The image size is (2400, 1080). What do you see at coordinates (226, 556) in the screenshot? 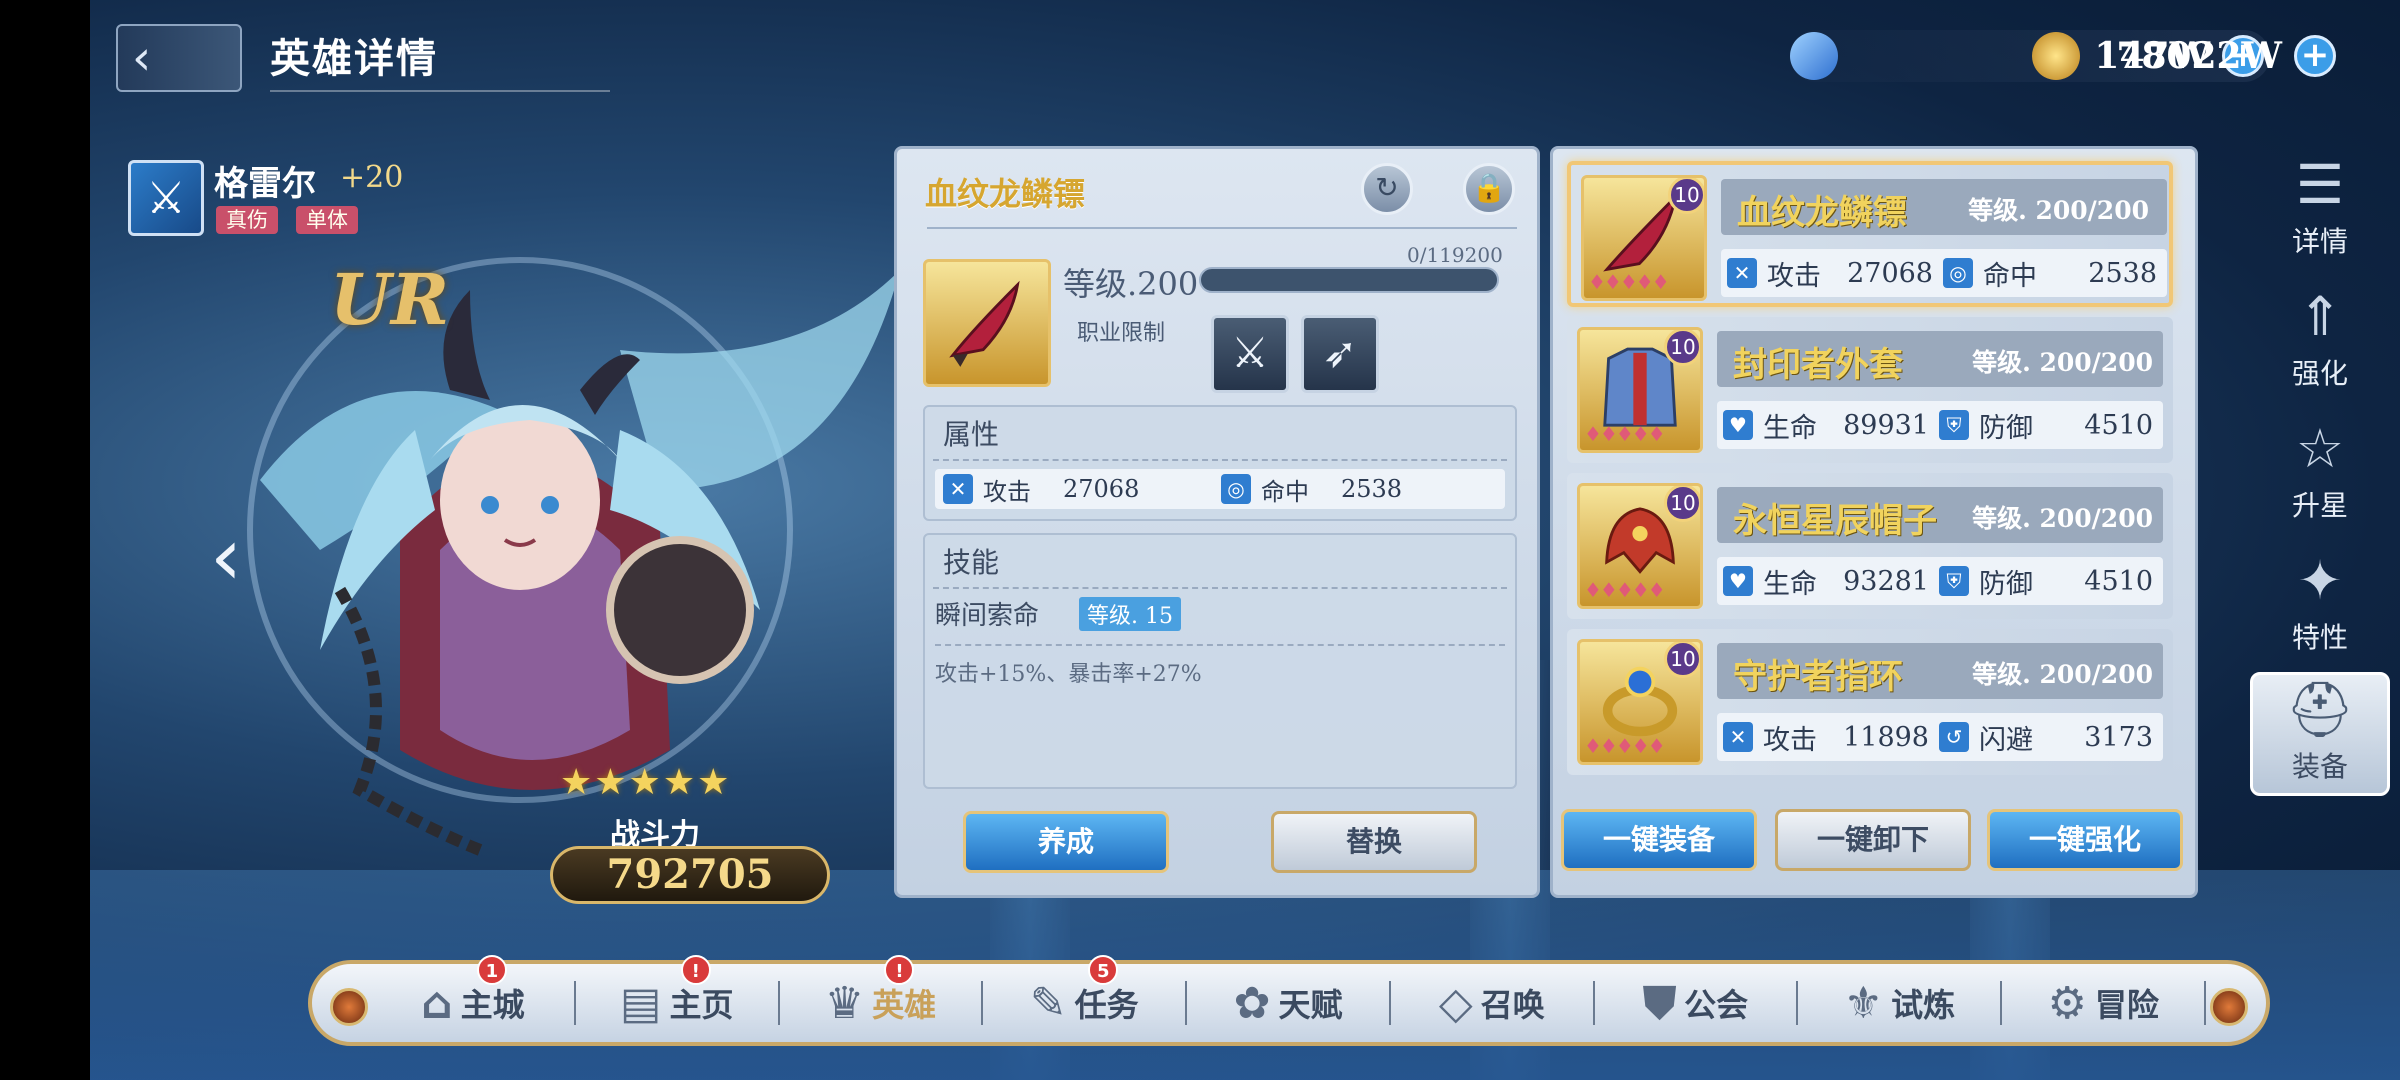
I see `previous-hero-button: ‹` at bounding box center [226, 556].